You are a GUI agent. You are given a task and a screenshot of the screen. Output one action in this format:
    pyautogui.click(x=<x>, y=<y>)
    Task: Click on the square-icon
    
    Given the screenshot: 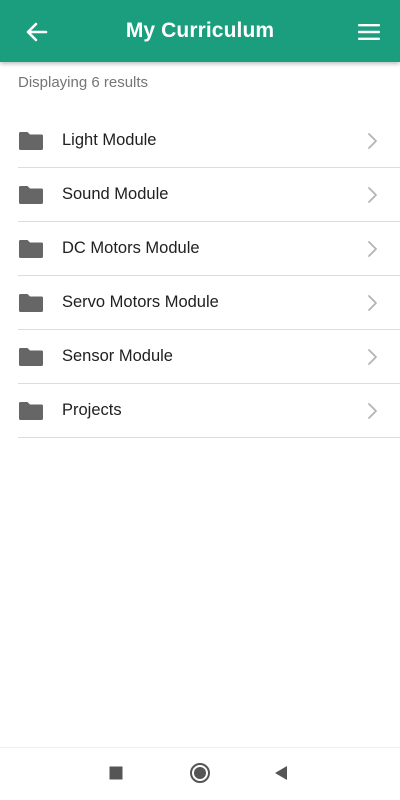 What is the action you would take?
    pyautogui.click(x=116, y=773)
    